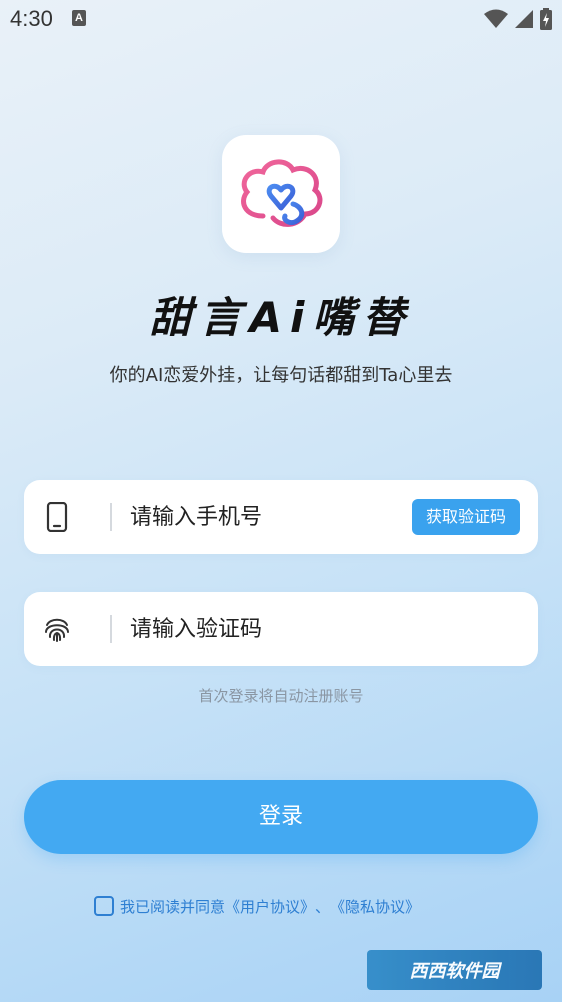 The width and height of the screenshot is (562, 1002). What do you see at coordinates (281, 19) in the screenshot?
I see `status-bar: 4:30 A` at bounding box center [281, 19].